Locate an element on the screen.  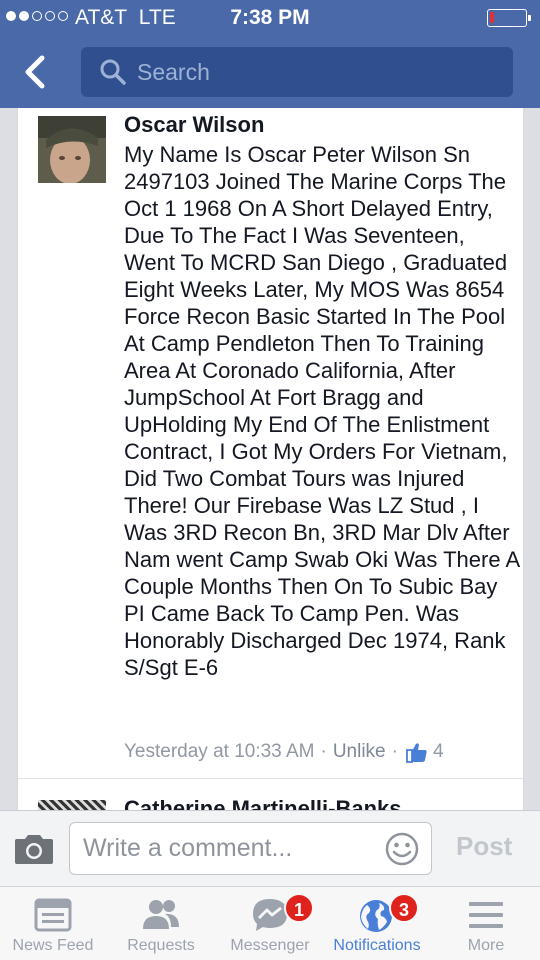
comment-author: Oscar Wilson is located at coordinates (194, 125).